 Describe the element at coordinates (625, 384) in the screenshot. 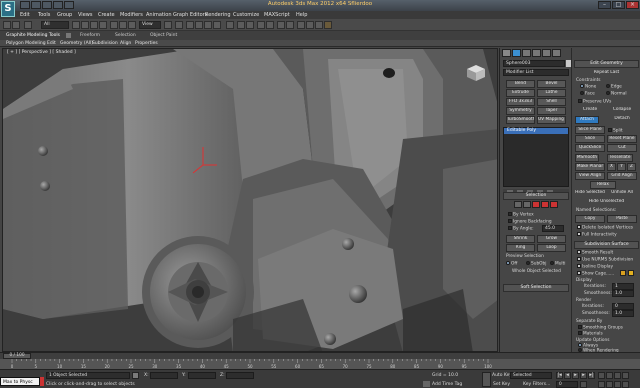

I see `maximize-viewport-icon` at that location.